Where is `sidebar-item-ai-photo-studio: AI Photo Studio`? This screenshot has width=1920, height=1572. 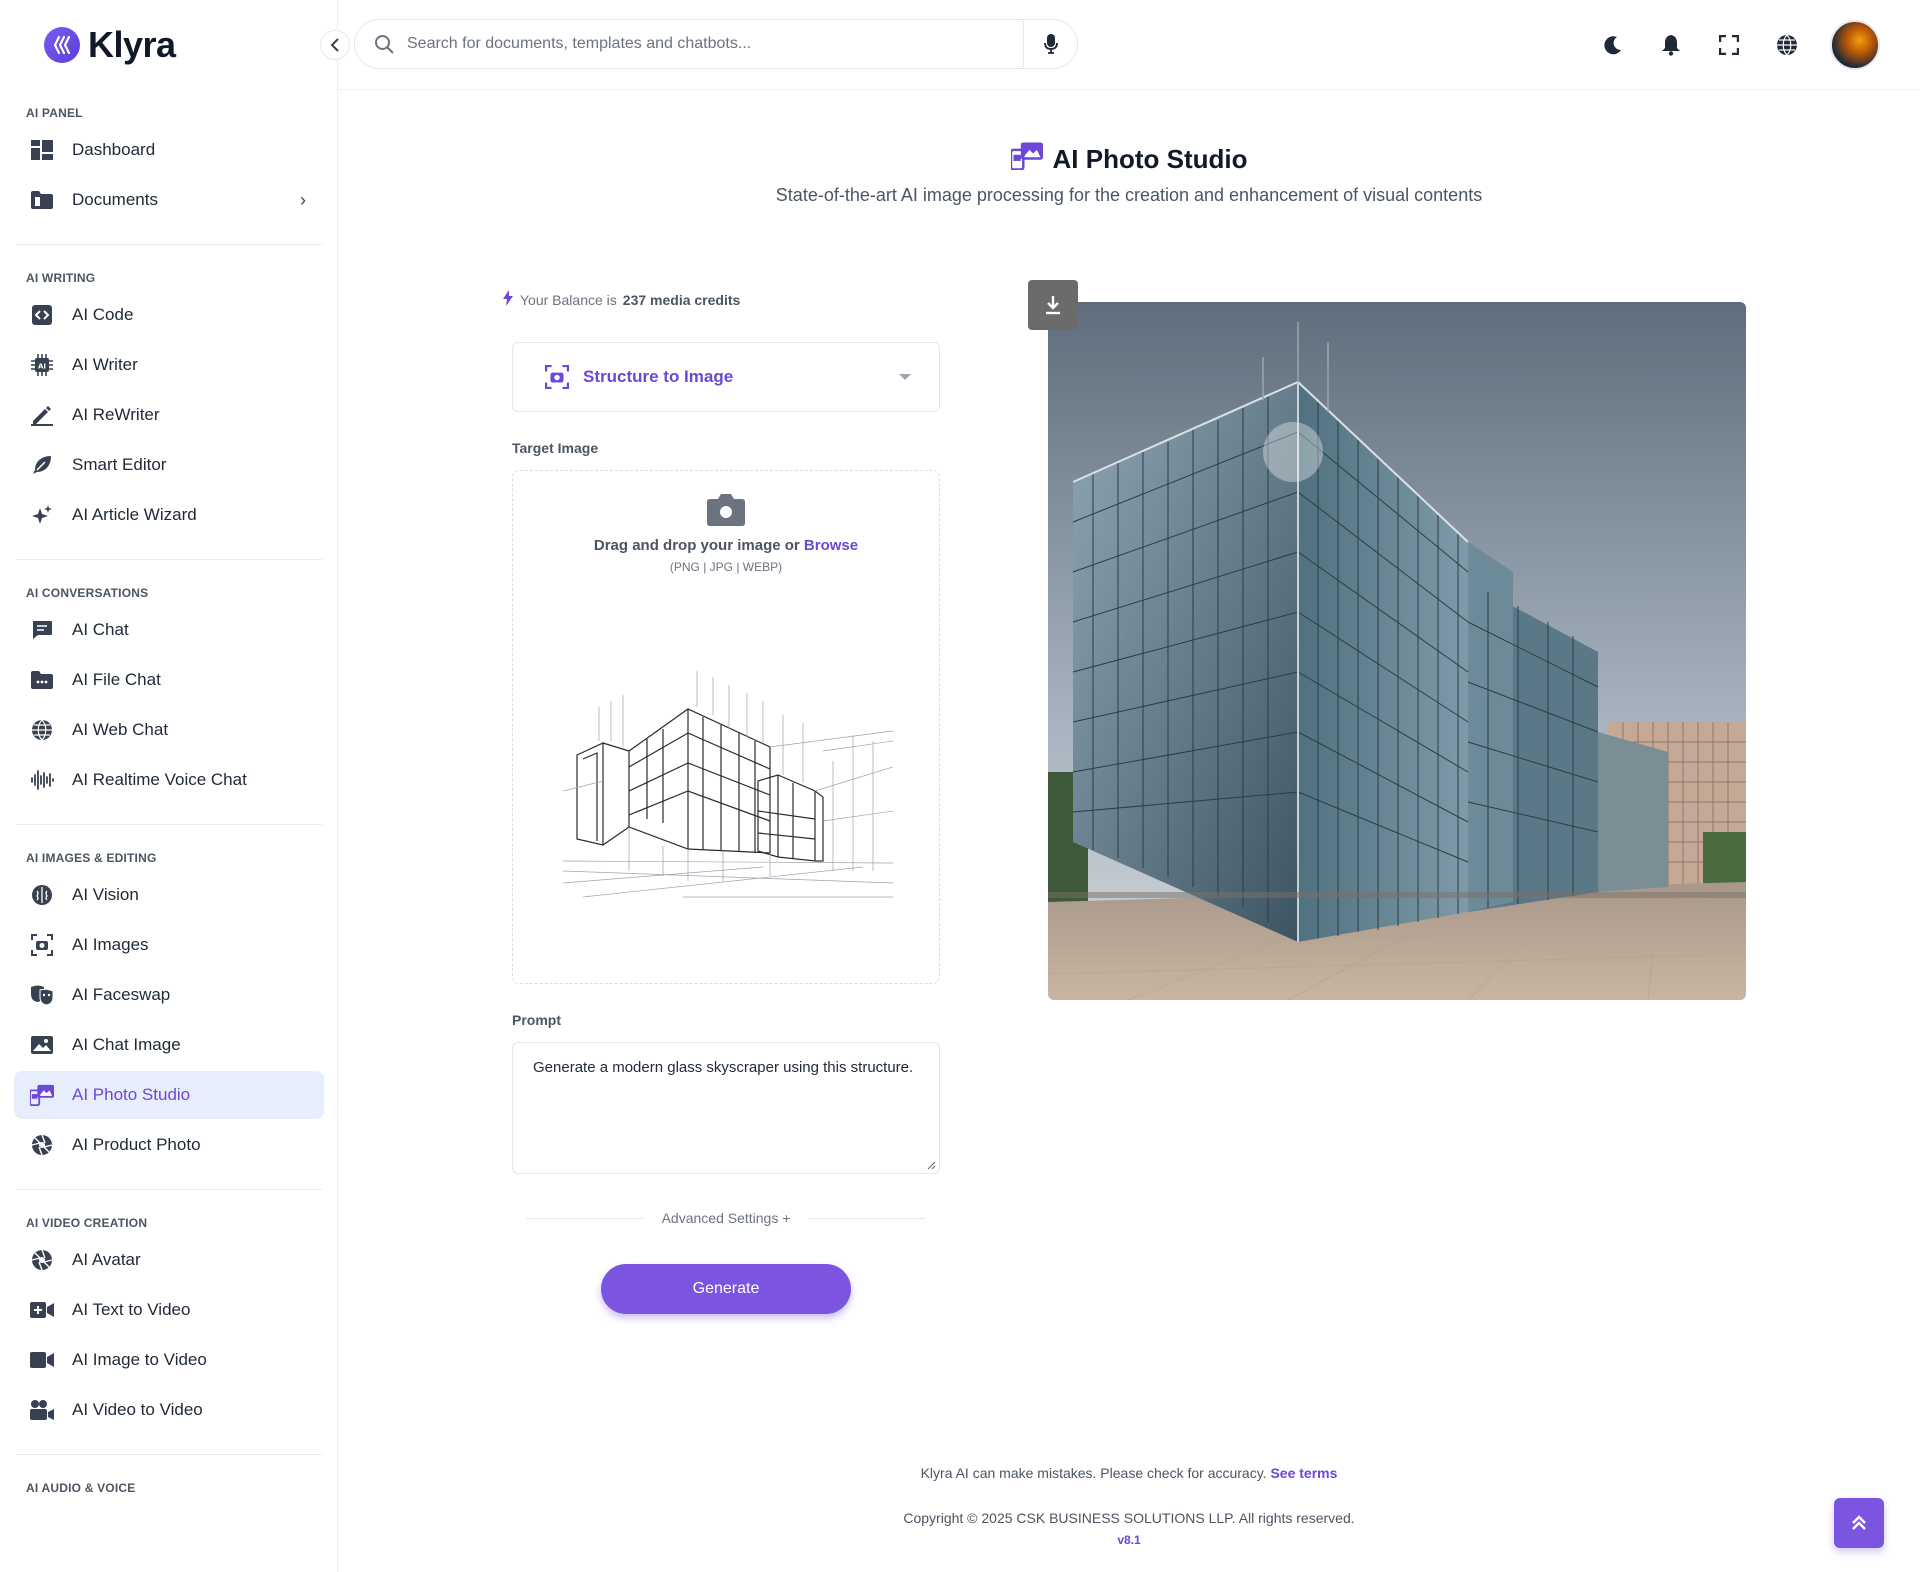 sidebar-item-ai-photo-studio: AI Photo Studio is located at coordinates (169, 1095).